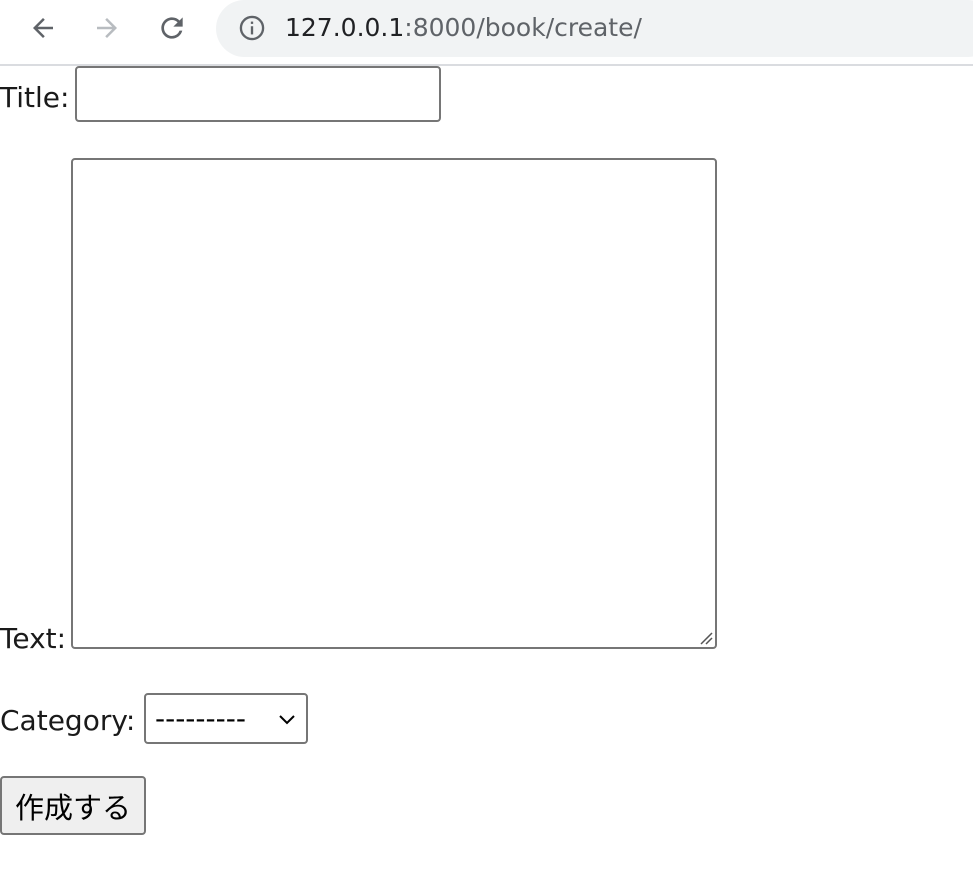 The image size is (973, 872). I want to click on create-button: 作成する, so click(73, 805).